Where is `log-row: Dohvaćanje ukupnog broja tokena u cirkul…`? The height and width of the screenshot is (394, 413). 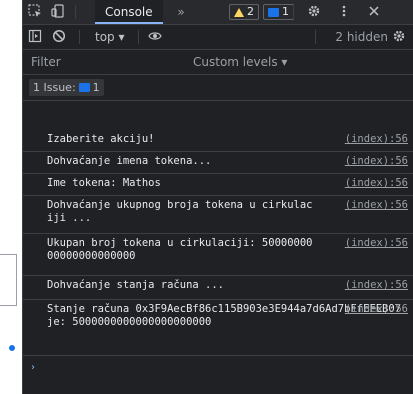
log-row: Dohvaćanje ukupnog broja tokena u cirkul… is located at coordinates (218, 215).